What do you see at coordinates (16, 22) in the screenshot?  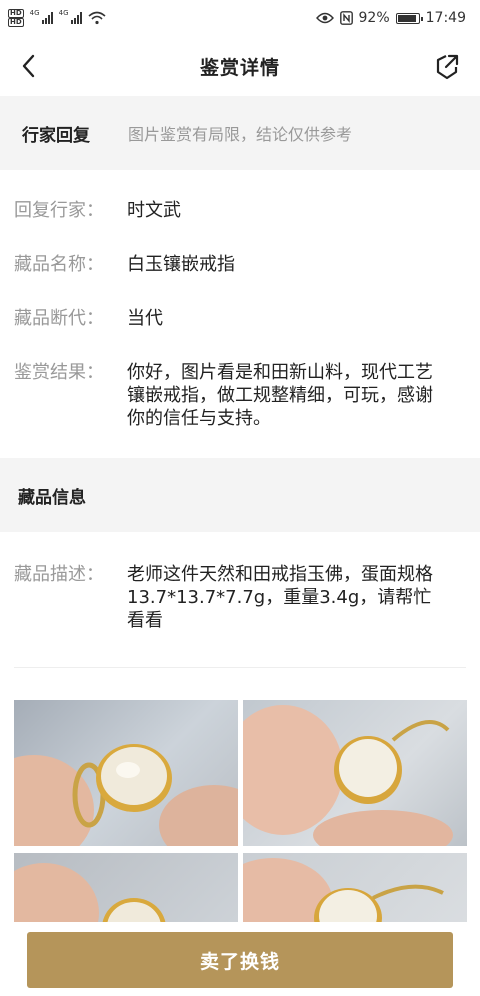 I see `hd-bottom-label: HD` at bounding box center [16, 22].